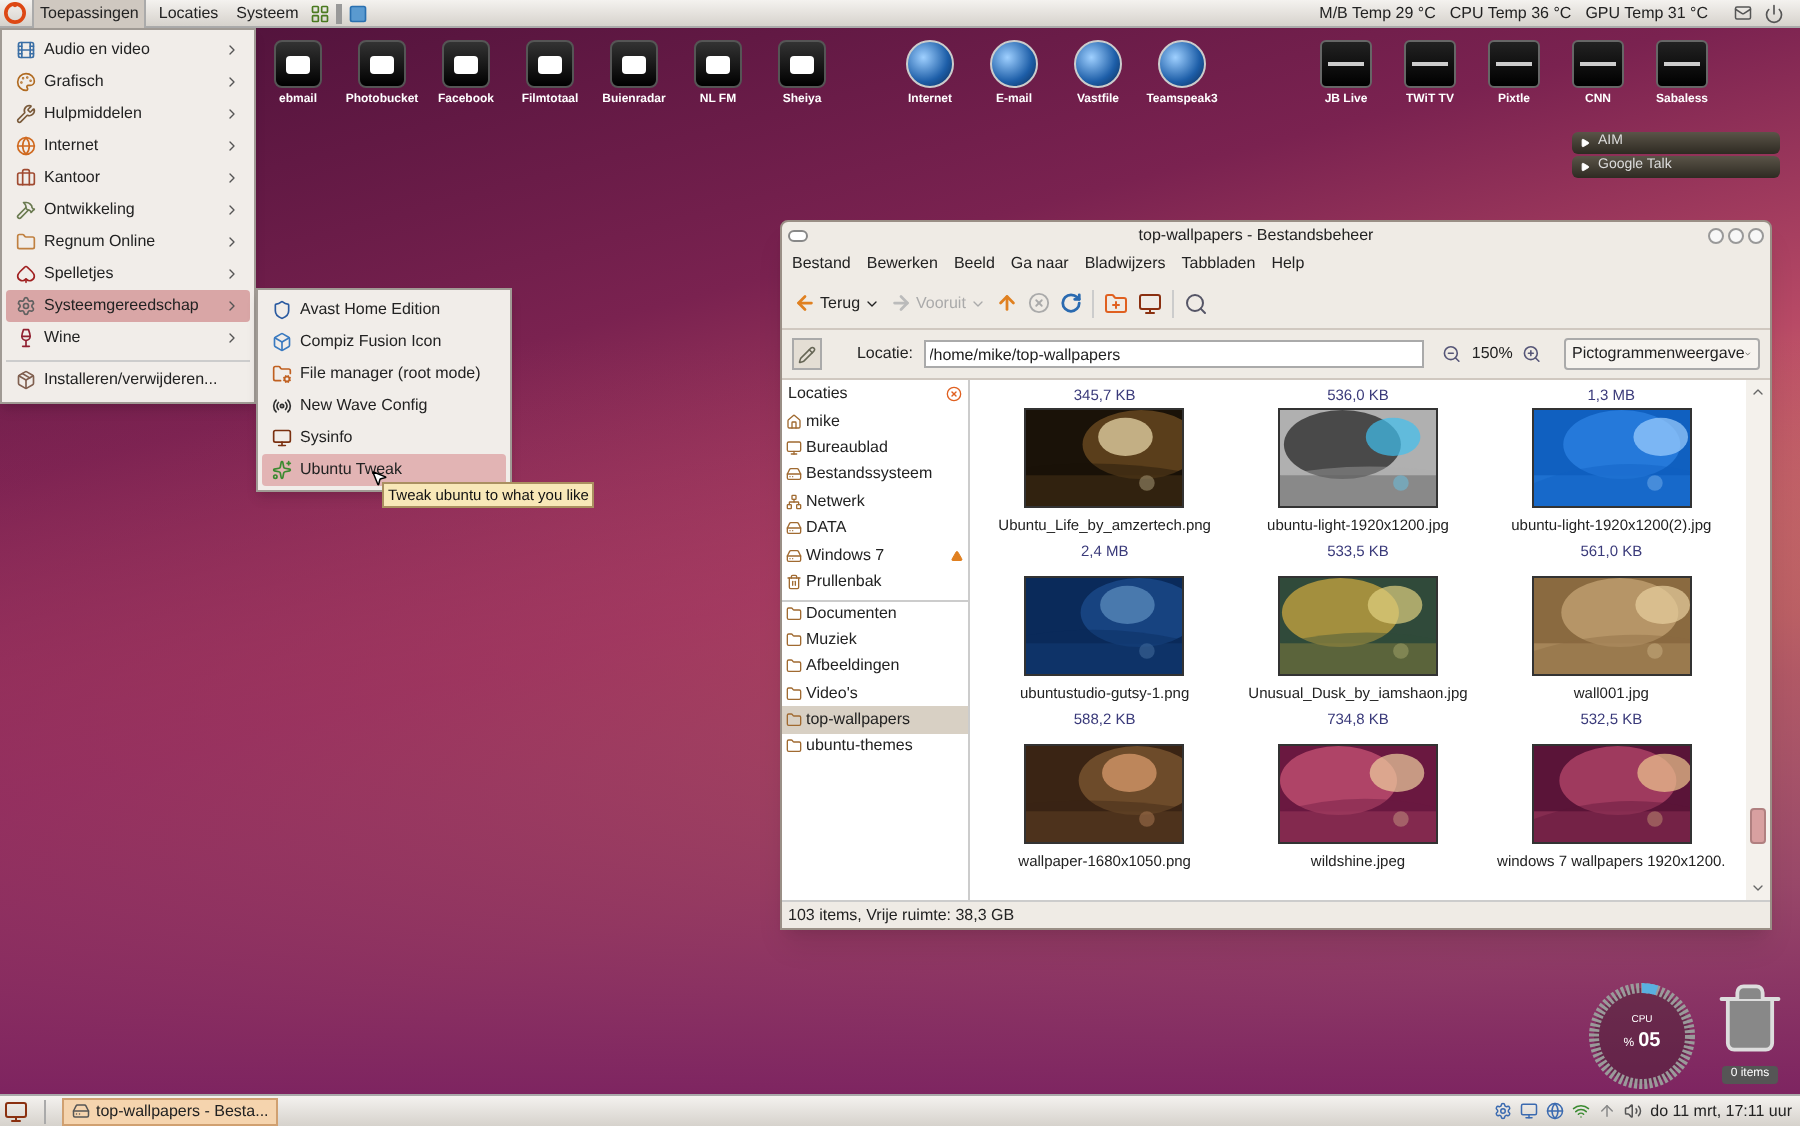  Describe the element at coordinates (1633, 1111) in the screenshot. I see `volume-icon` at that location.